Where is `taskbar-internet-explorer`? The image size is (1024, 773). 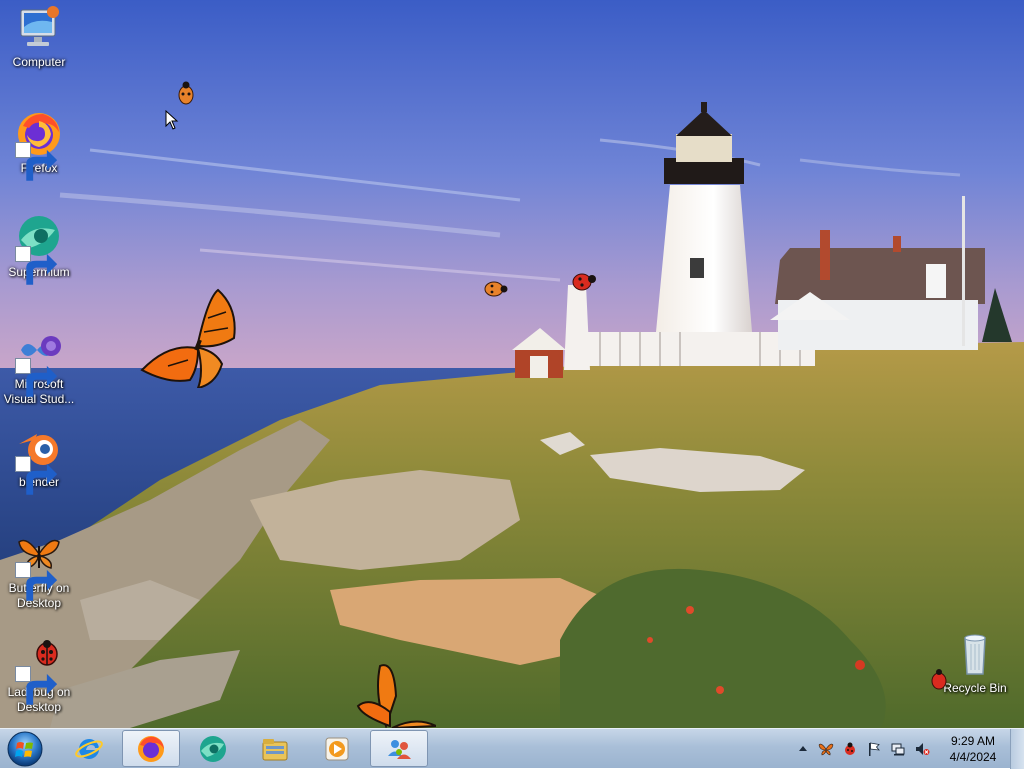 taskbar-internet-explorer is located at coordinates (89, 748).